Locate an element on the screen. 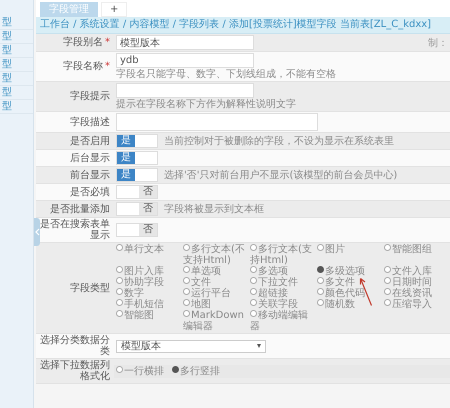 Image resolution: width=450 pixels, height=408 pixels. breadcrumb: 工作台 / 系统设置 / 内容模型 / 字段列表 / 添加[投票统计]模型字段 当前表[ZL_C_kdxx] is located at coordinates (243, 25).